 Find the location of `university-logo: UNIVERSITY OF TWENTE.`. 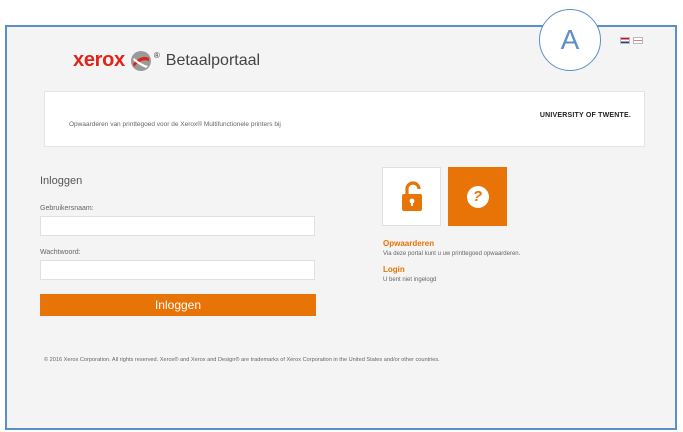

university-logo: UNIVERSITY OF TWENTE. is located at coordinates (585, 115).